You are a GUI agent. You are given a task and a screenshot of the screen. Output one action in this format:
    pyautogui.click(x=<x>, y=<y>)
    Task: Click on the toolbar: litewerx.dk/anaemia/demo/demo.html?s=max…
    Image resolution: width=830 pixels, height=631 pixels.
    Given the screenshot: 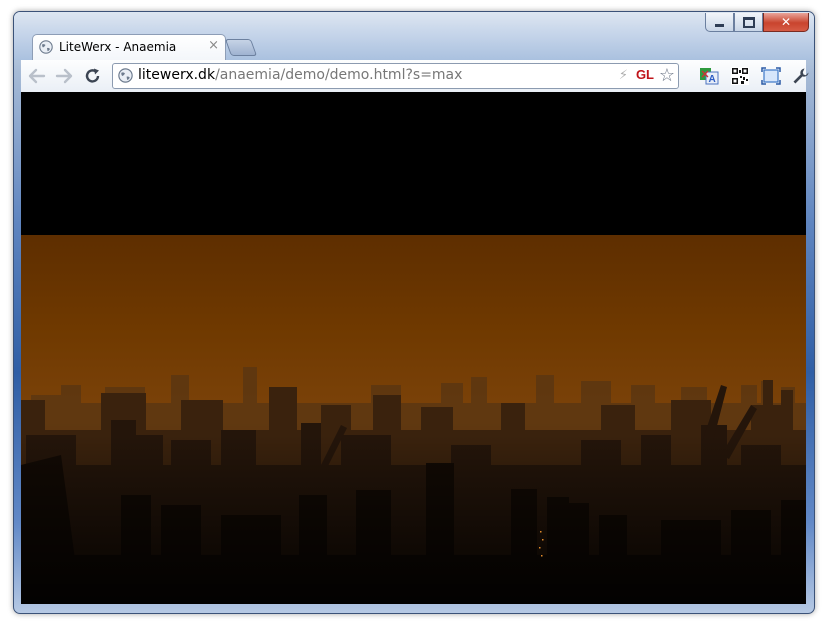 What is the action you would take?
    pyautogui.click(x=415, y=76)
    